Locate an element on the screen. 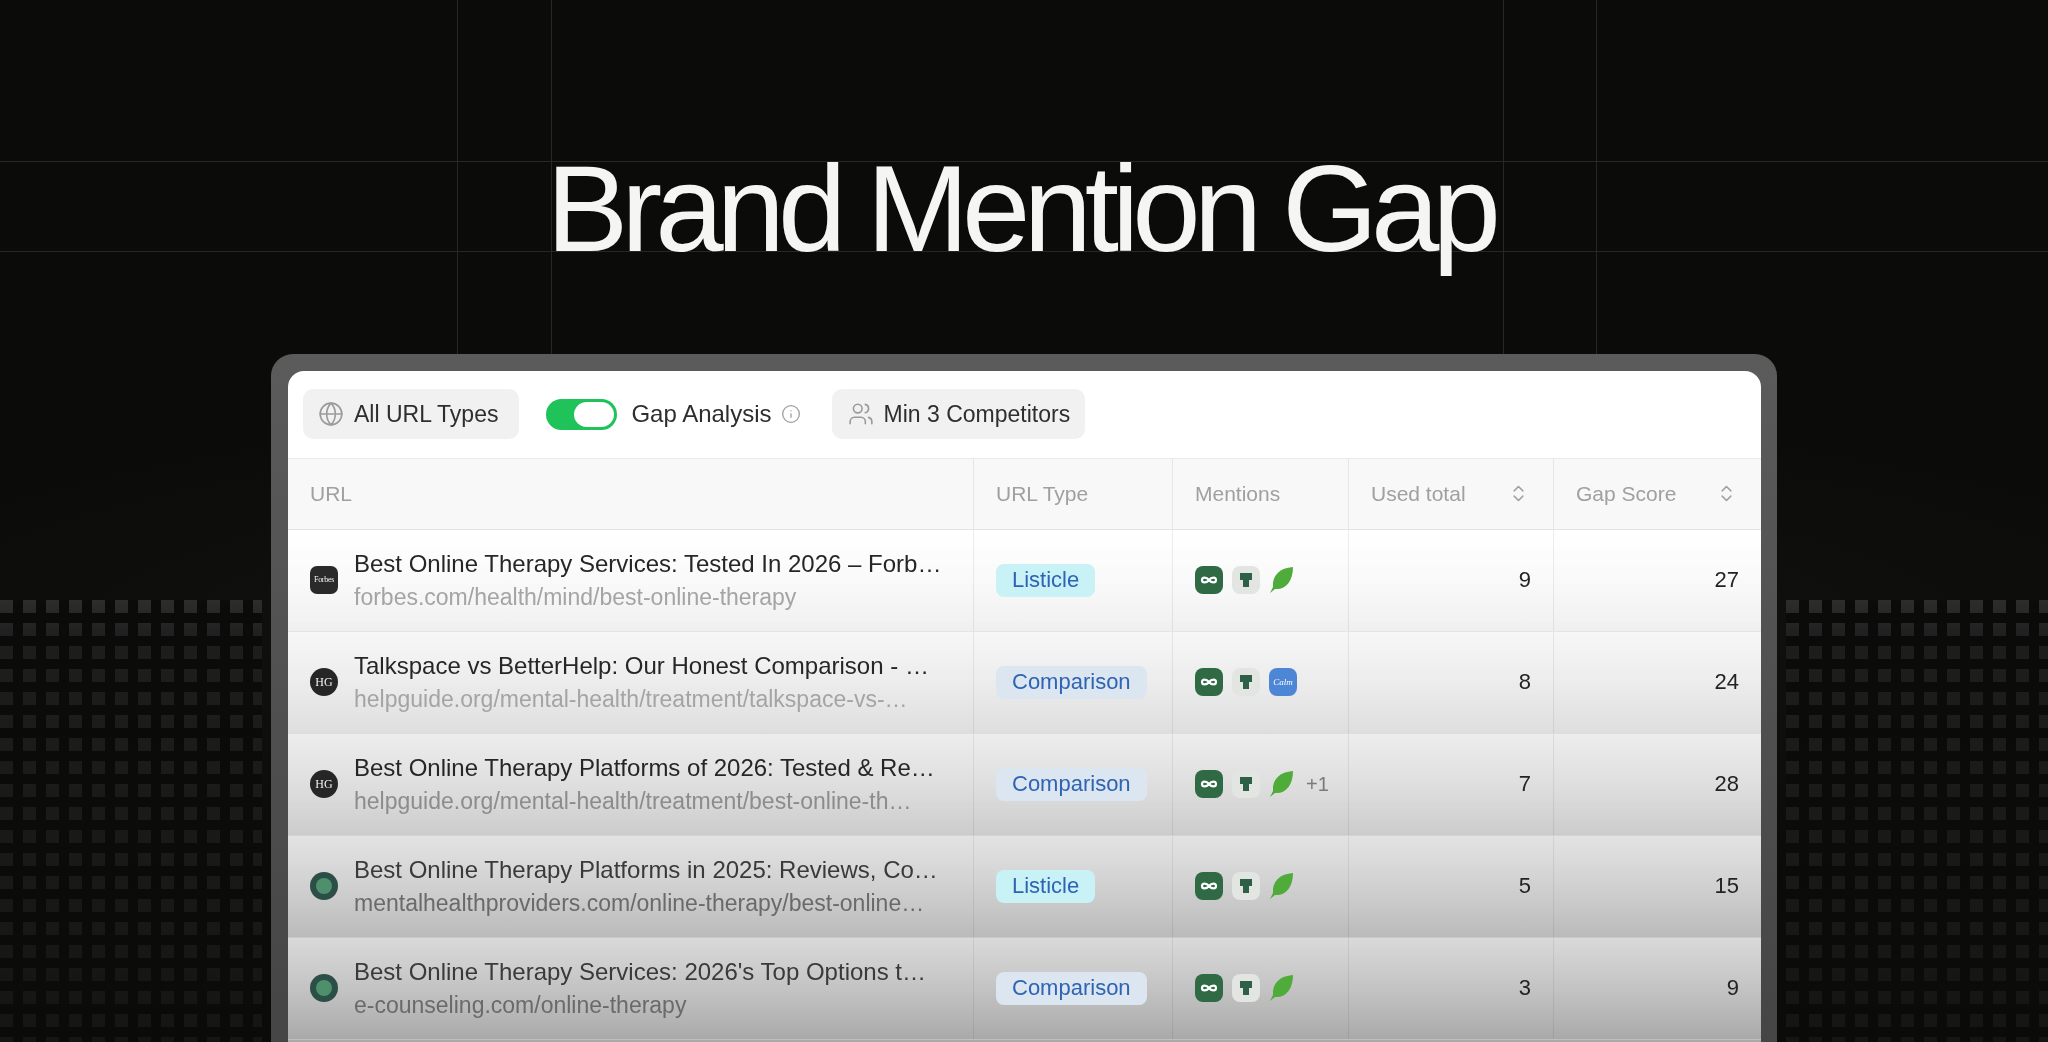 The height and width of the screenshot is (1042, 2048). globe-icon is located at coordinates (331, 414).